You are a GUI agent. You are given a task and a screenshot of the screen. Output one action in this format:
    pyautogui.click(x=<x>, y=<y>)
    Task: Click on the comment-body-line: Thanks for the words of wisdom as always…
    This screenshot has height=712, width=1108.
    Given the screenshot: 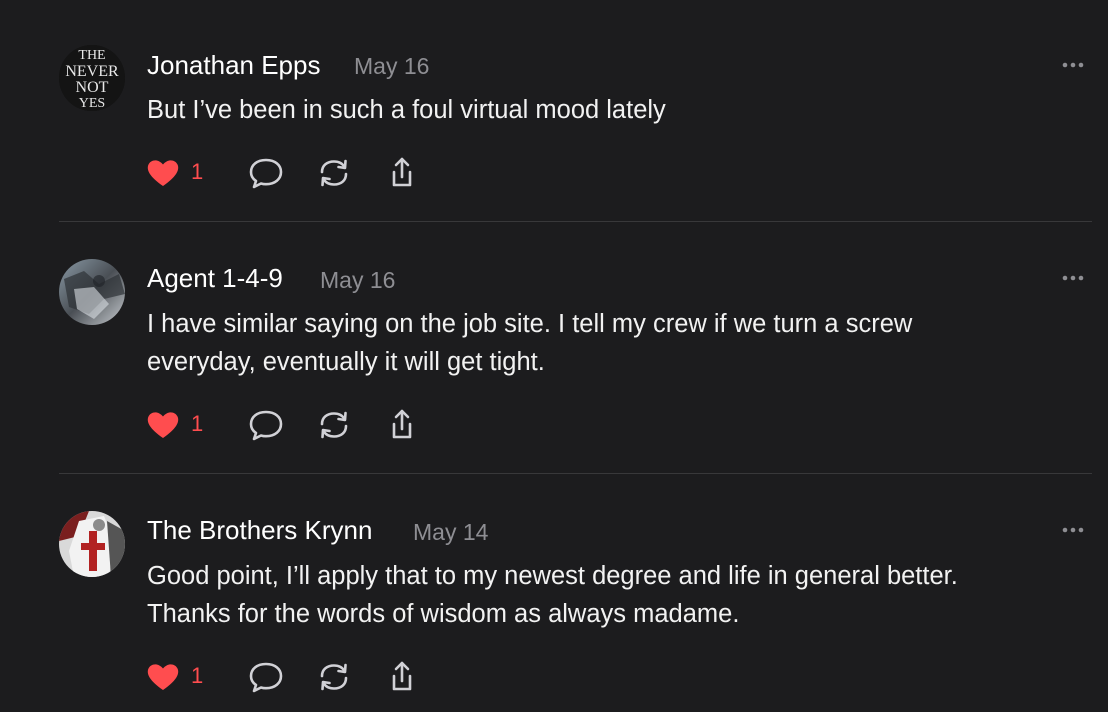 What is the action you would take?
    pyautogui.click(x=443, y=614)
    